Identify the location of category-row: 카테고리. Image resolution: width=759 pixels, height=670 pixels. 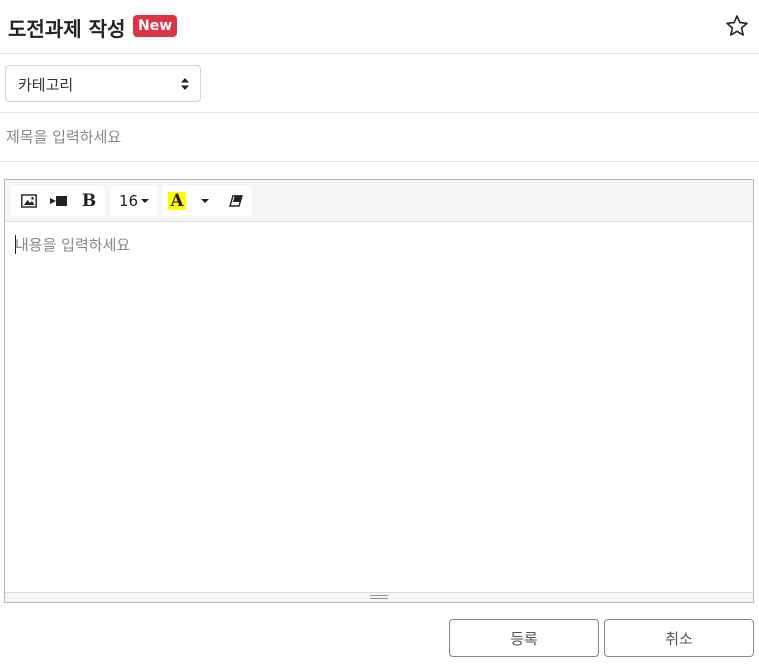
(379, 83).